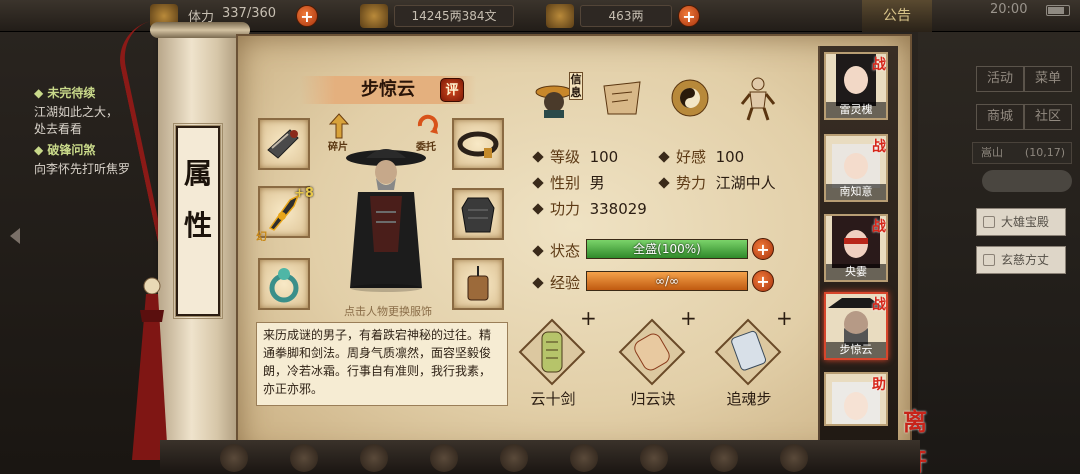 The width and height of the screenshot is (1080, 474). What do you see at coordinates (1044, 152) in the screenshot?
I see `location-coords: (10,17)` at bounding box center [1044, 152].